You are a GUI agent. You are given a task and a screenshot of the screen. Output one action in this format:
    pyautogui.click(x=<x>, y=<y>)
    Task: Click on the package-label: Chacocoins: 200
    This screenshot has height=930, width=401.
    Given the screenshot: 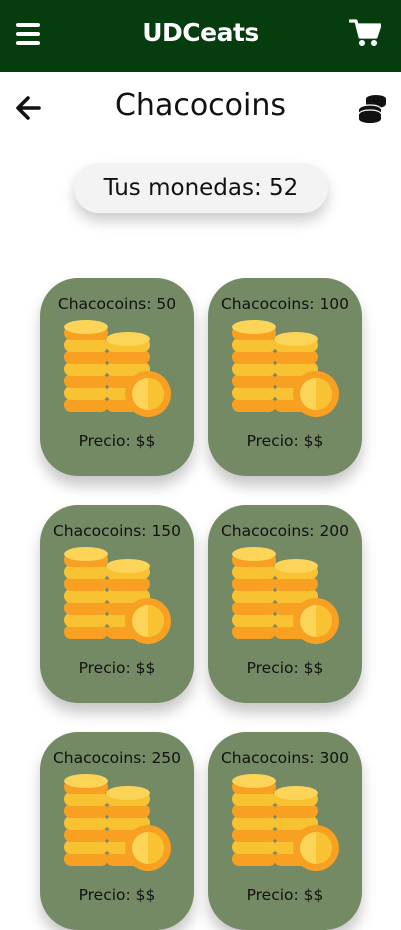 What is the action you would take?
    pyautogui.click(x=285, y=531)
    